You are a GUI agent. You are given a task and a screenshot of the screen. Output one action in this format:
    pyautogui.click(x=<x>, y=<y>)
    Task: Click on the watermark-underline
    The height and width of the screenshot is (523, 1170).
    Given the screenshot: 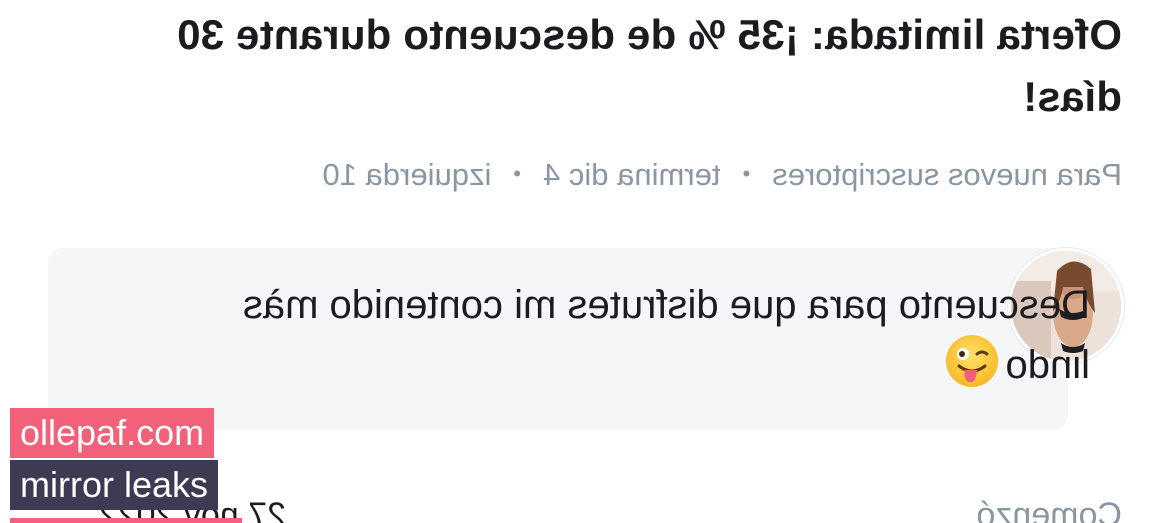 What is the action you would take?
    pyautogui.click(x=126, y=520)
    